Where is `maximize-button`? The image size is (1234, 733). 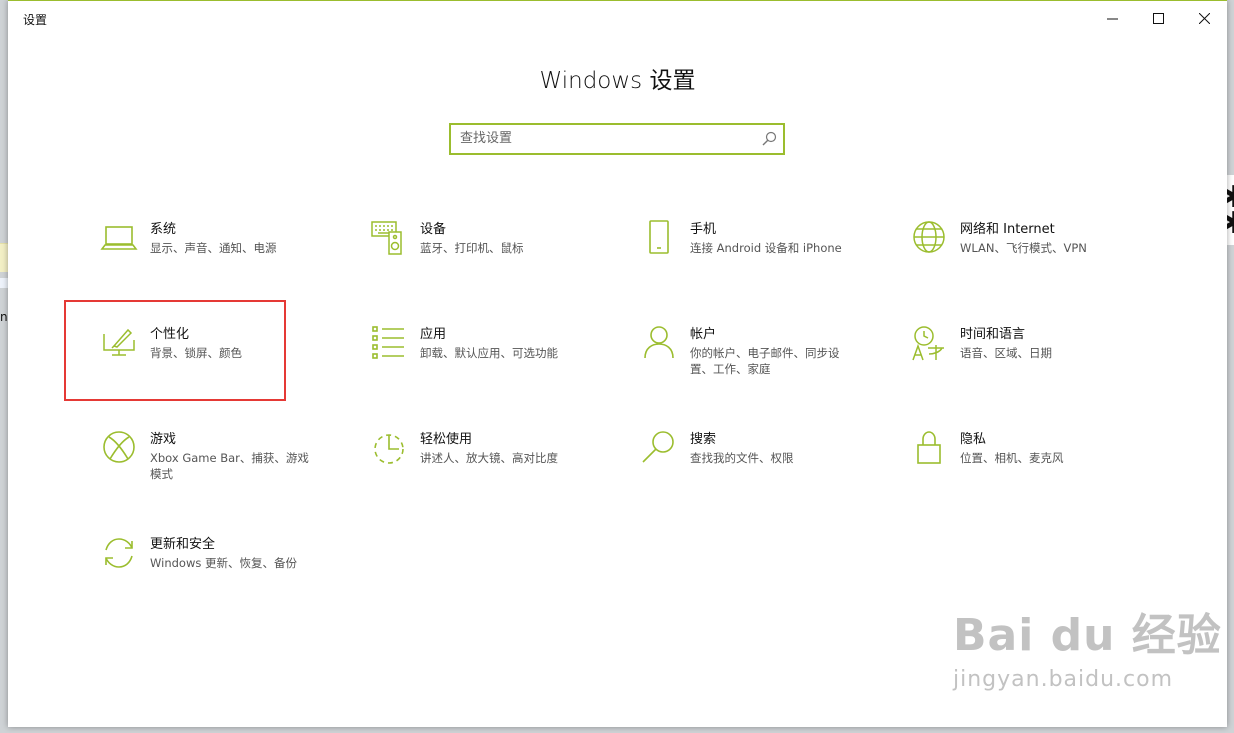
maximize-button is located at coordinates (1158, 18).